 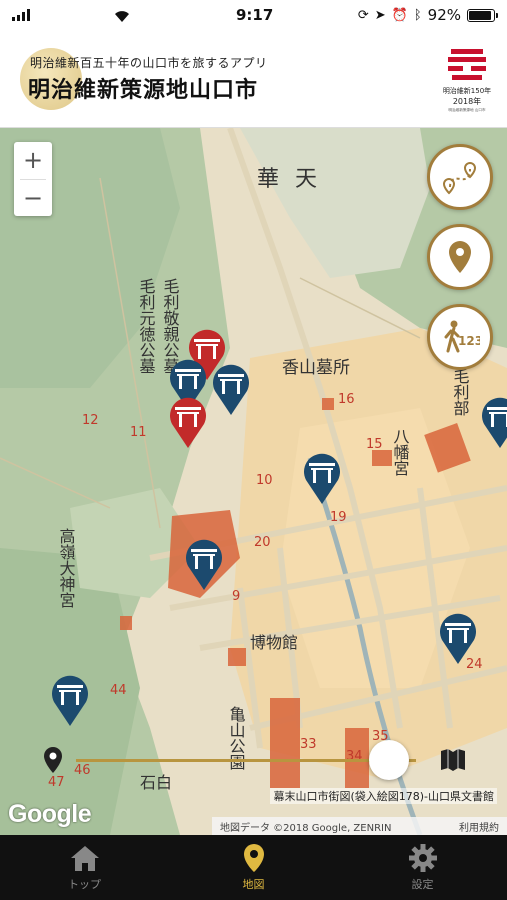 I want to click on svg-text: 123, so click(x=469, y=341).